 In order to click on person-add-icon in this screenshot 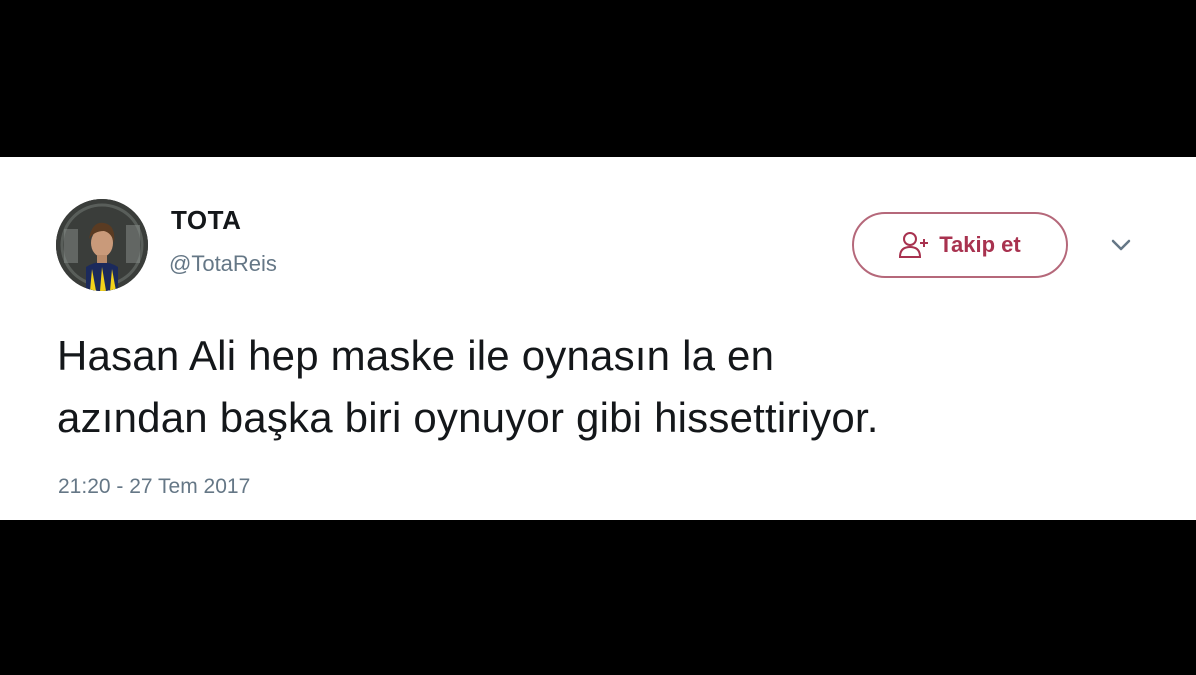, I will do `click(914, 245)`.